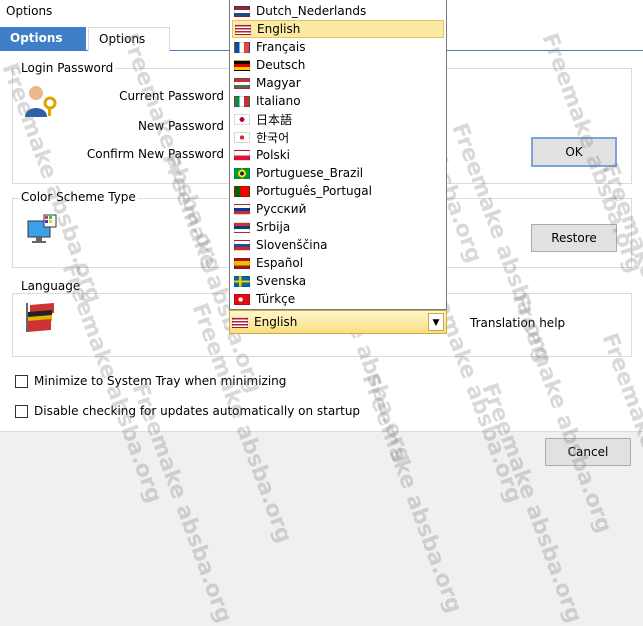  Describe the element at coordinates (171, 96) in the screenshot. I see `current-password-label: Current Password` at that location.